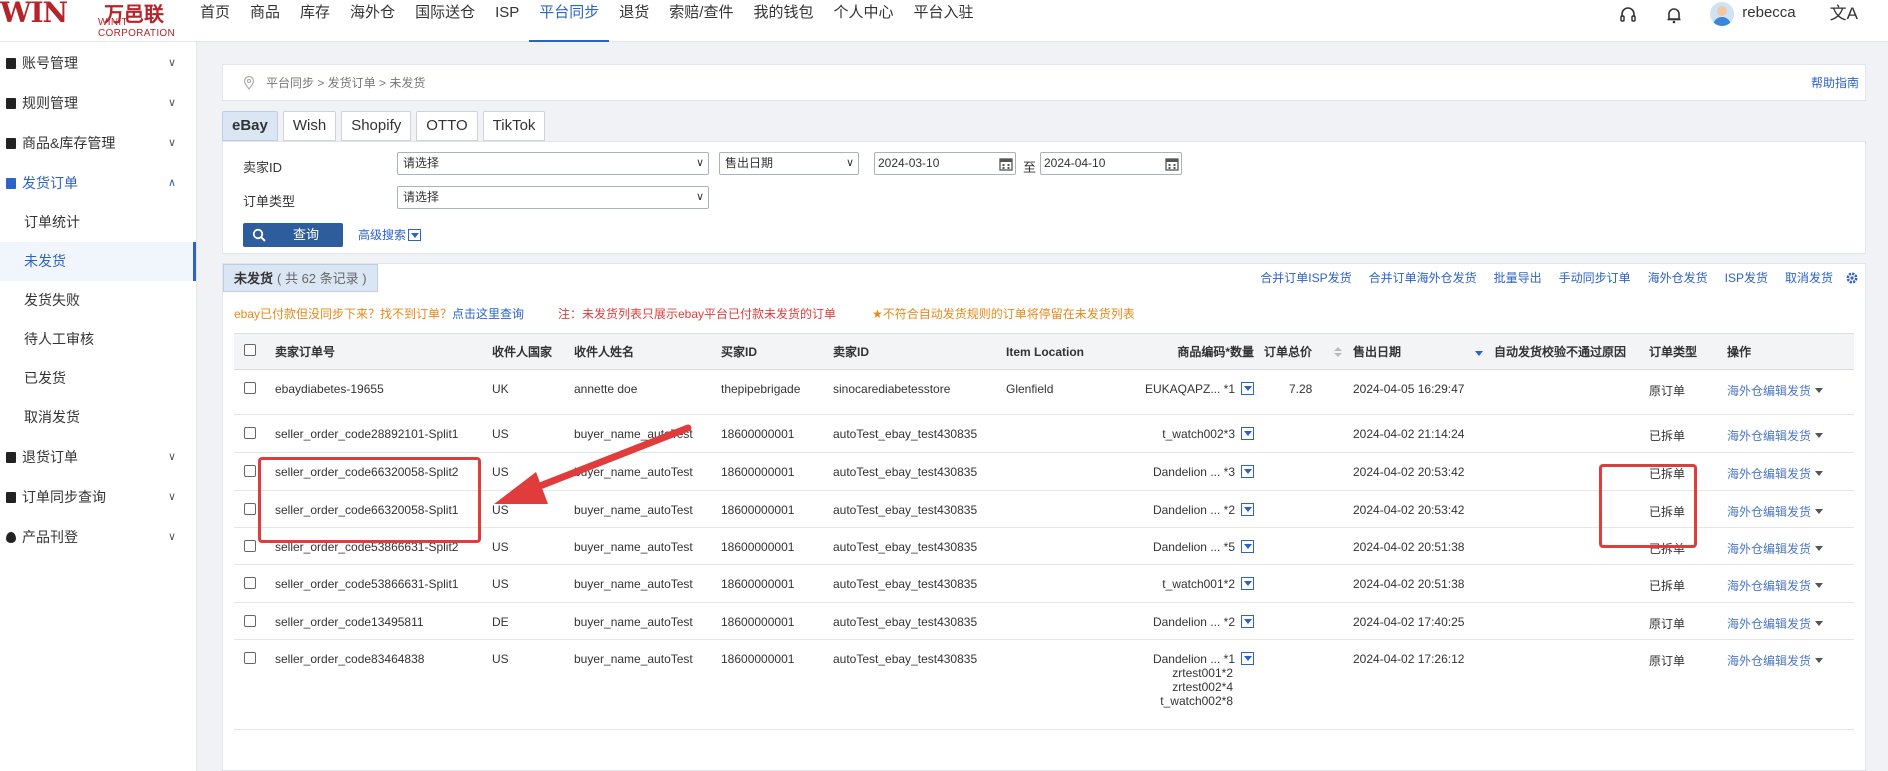 The image size is (1888, 771). Describe the element at coordinates (1518, 278) in the screenshot. I see `action-link-2: 批量导出` at that location.